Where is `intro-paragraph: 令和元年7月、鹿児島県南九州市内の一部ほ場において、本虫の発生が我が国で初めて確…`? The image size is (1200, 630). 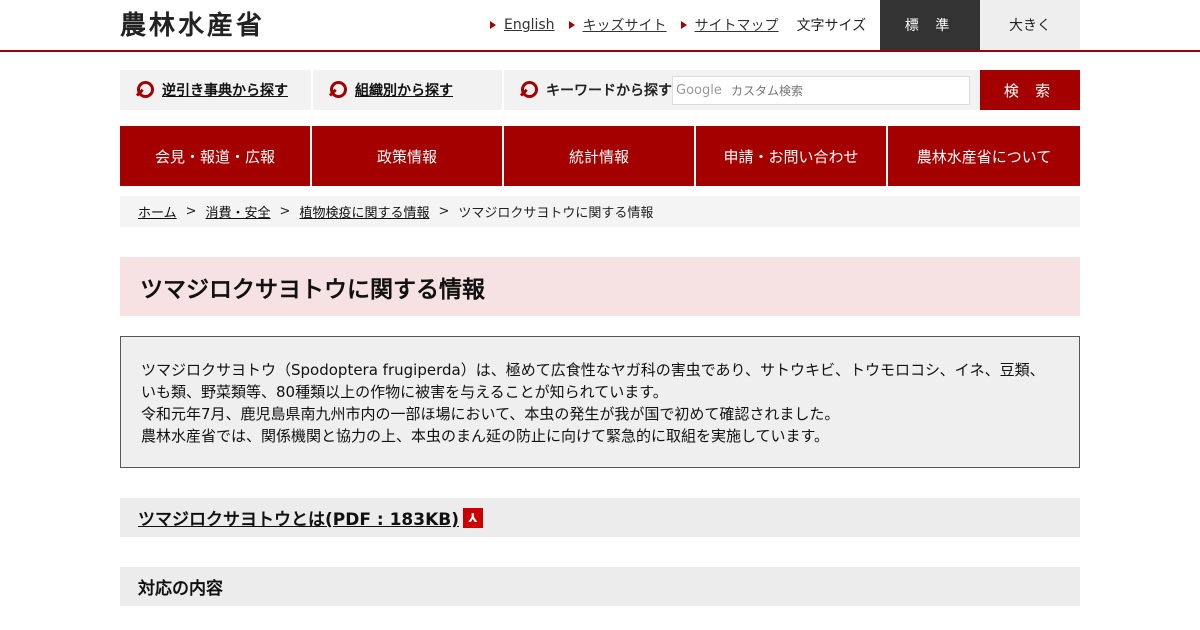
intro-paragraph: 令和元年7月、鹿児島県南九州市内の一部ほ場において、本虫の発生が我が国で初めて確… is located at coordinates (490, 414).